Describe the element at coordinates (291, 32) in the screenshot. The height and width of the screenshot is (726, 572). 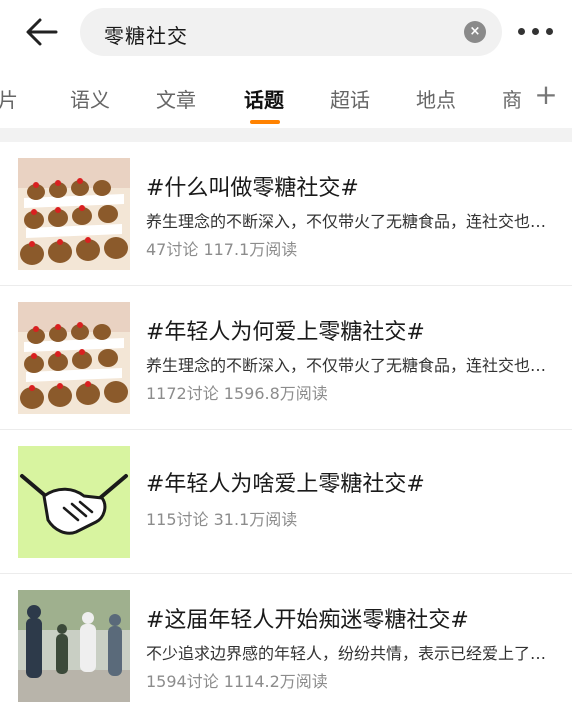
I see `search-input: 零糖社交 ×` at that location.